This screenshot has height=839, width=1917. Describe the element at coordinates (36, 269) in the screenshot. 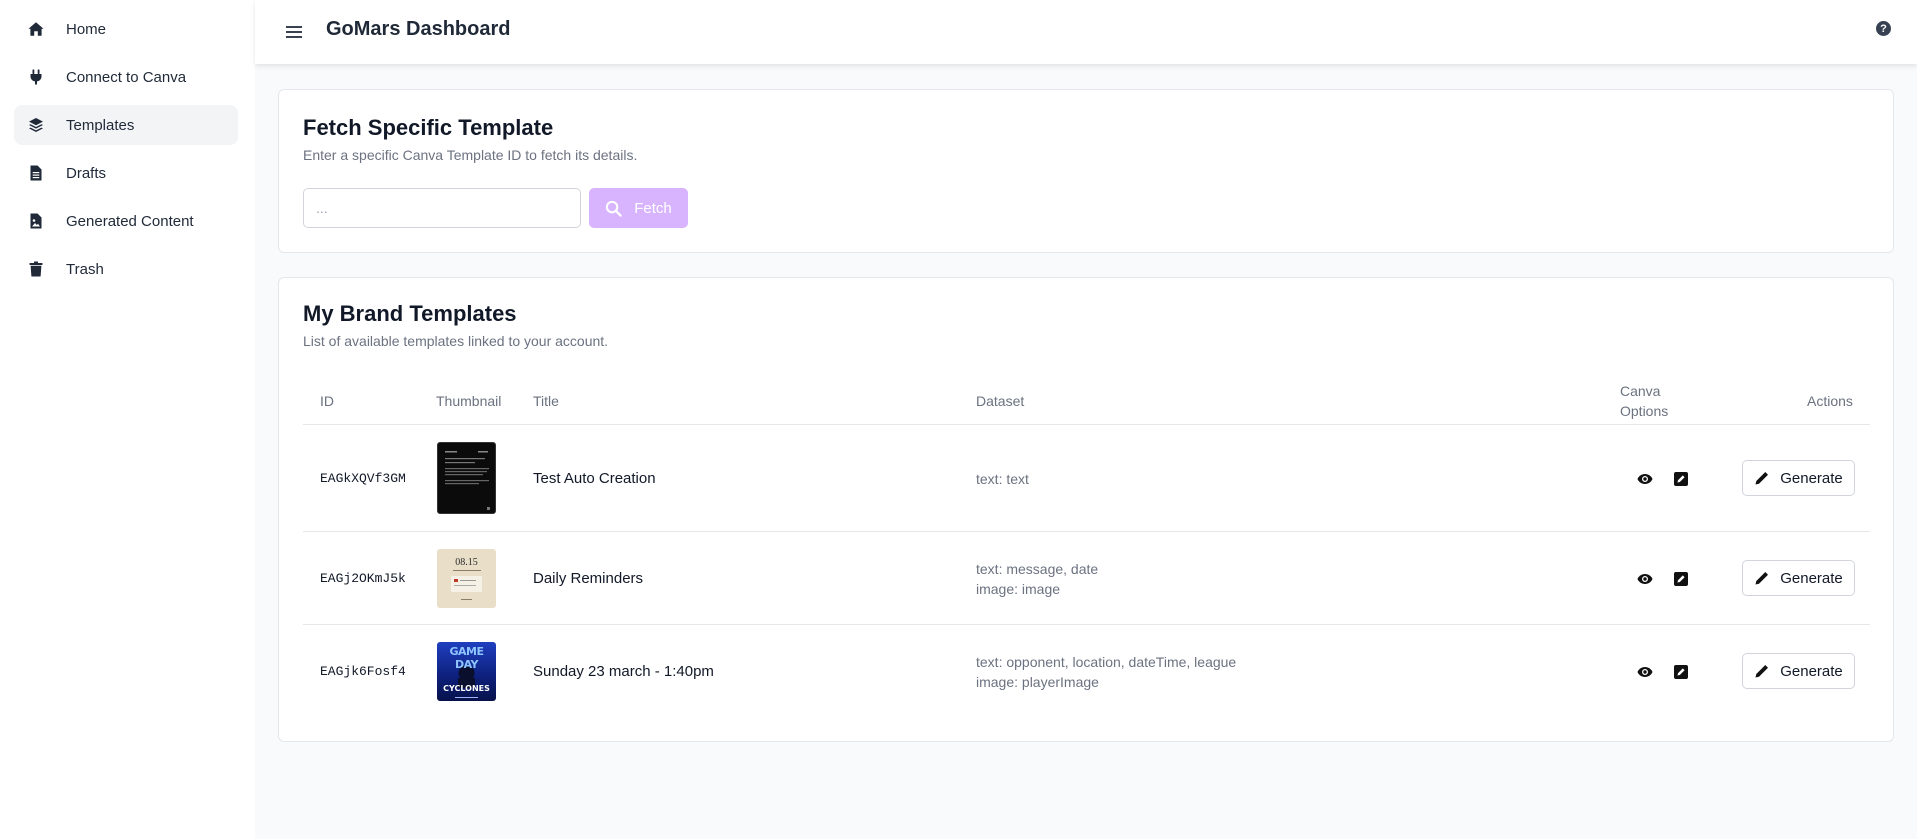

I see `trash-icon` at that location.